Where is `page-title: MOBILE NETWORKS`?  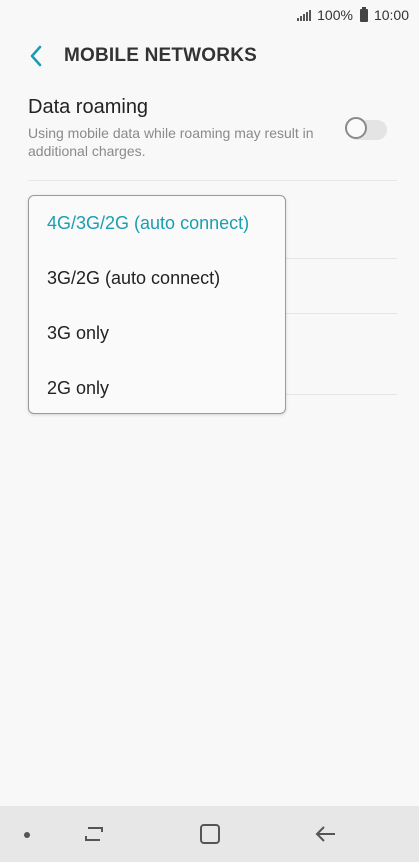 page-title: MOBILE NETWORKS is located at coordinates (160, 55).